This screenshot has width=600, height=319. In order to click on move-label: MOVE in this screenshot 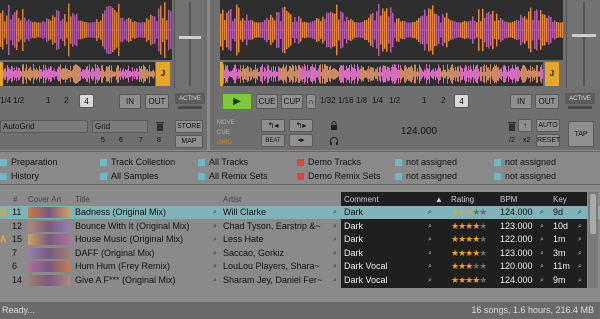, I will do `click(226, 123)`.